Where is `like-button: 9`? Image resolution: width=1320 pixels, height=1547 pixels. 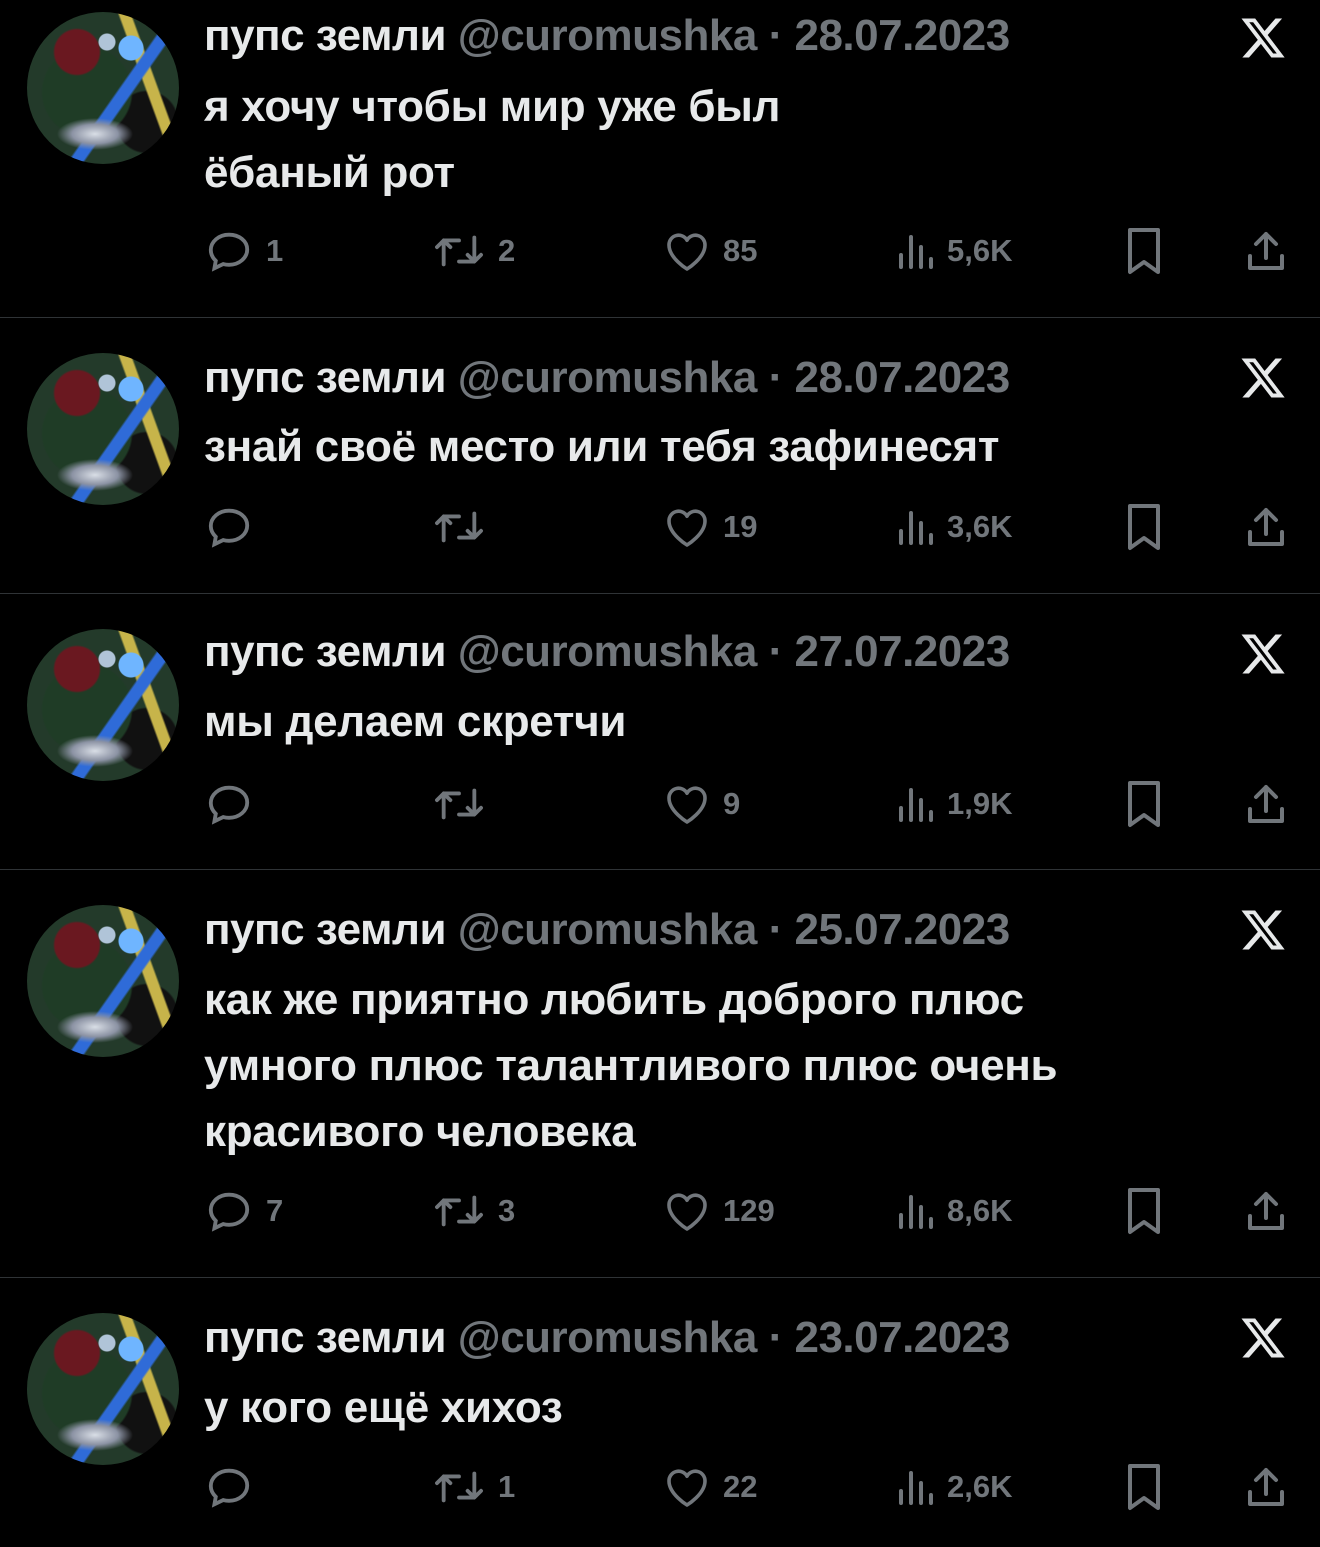
like-button: 9 is located at coordinates (701, 804).